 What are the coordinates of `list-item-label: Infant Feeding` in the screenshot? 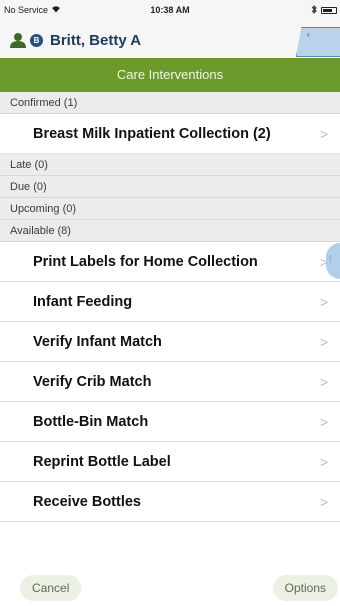 It's located at (83, 302).